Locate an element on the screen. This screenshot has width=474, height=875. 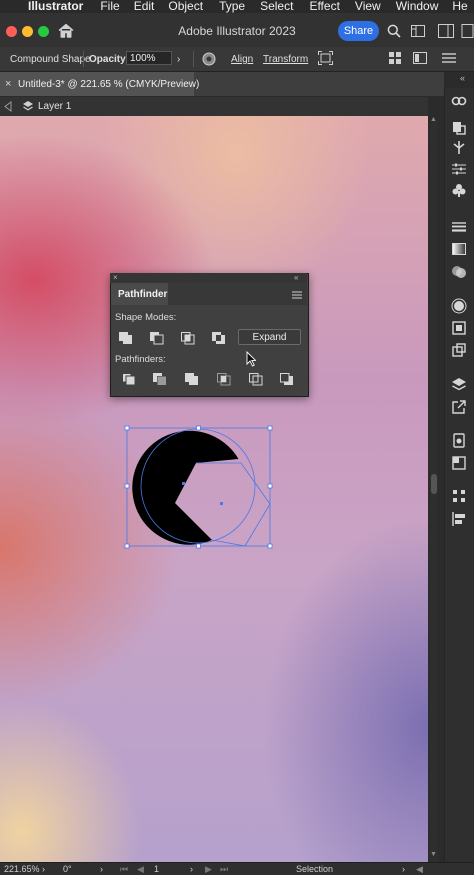
selection-type-label: Compound Shape is located at coordinates (50, 59).